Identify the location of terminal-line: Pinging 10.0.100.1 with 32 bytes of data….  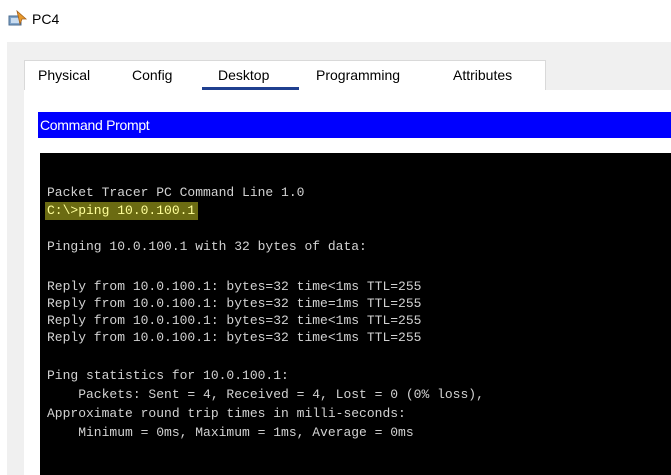
(207, 246).